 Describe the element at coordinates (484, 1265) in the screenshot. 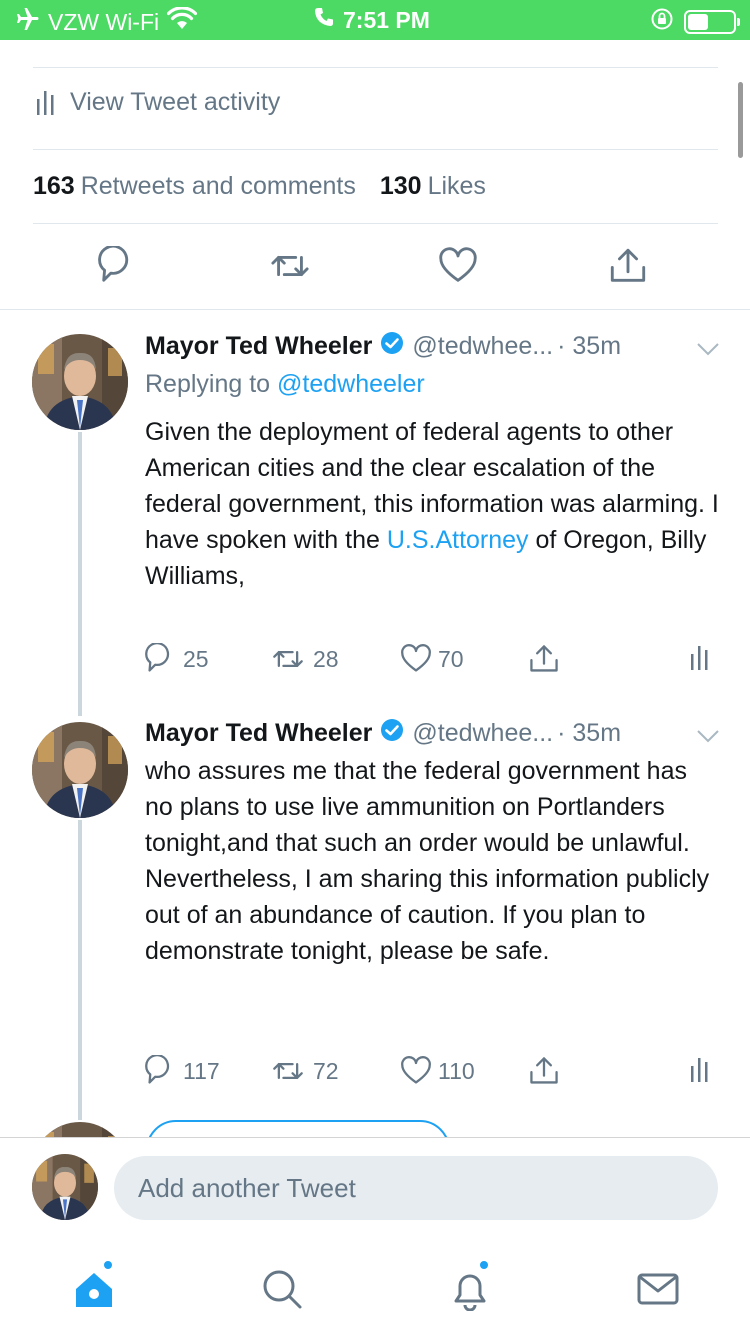

I see `notifications-dot` at that location.